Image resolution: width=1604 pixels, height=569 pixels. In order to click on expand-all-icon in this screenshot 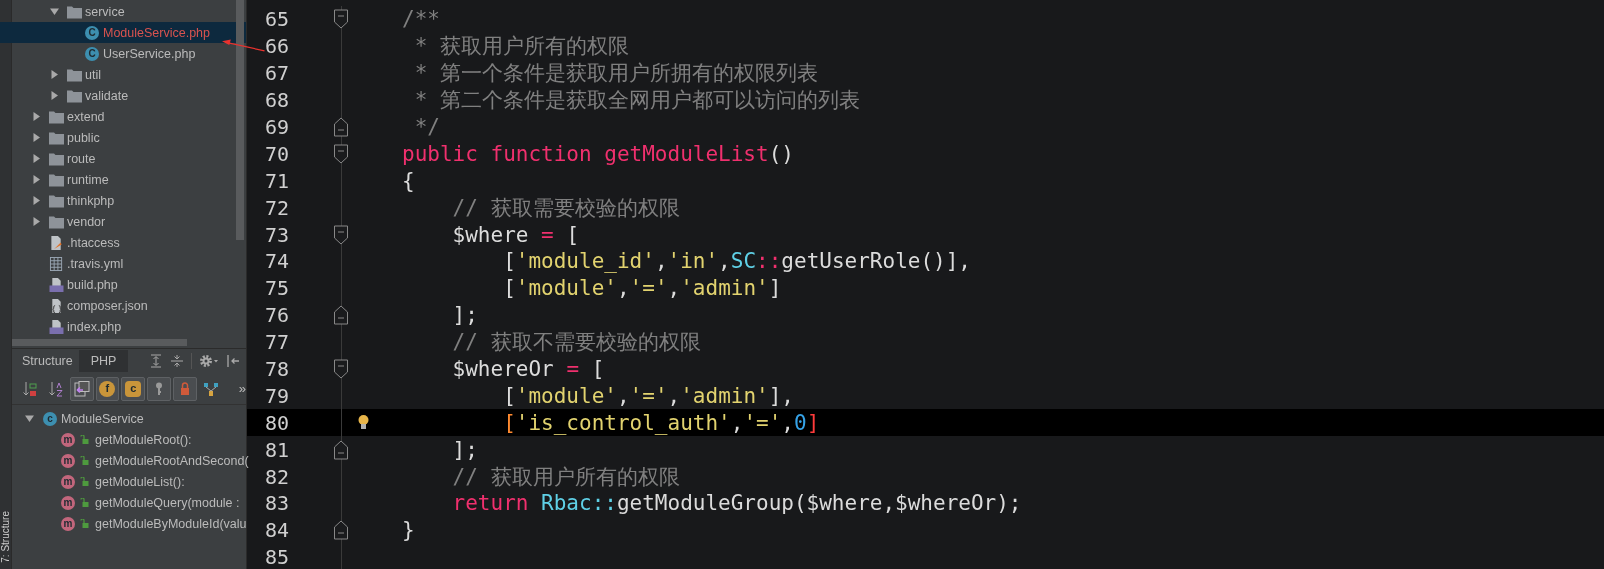, I will do `click(156, 361)`.